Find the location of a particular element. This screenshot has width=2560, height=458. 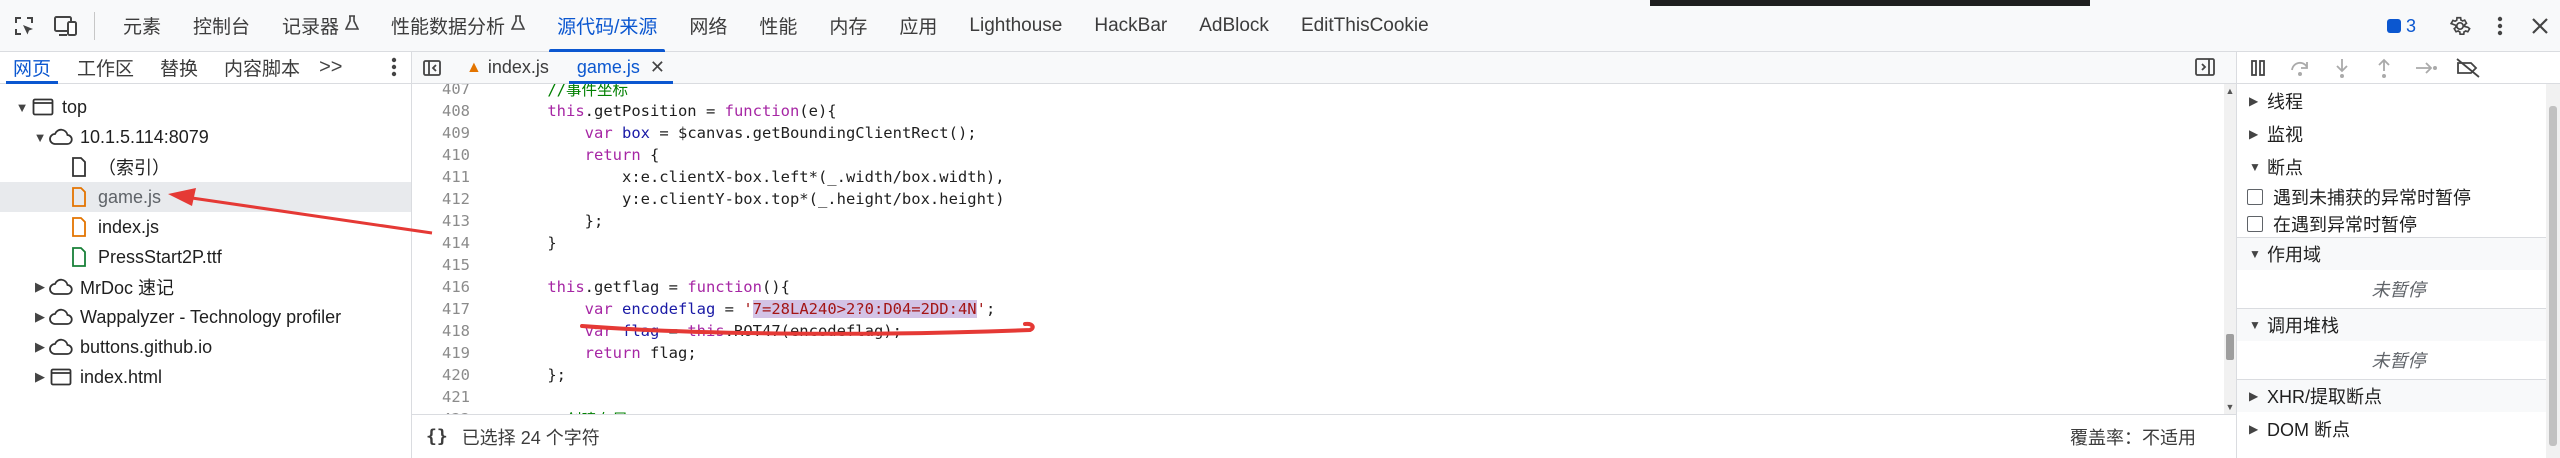

line-number: 421 is located at coordinates (441, 397).